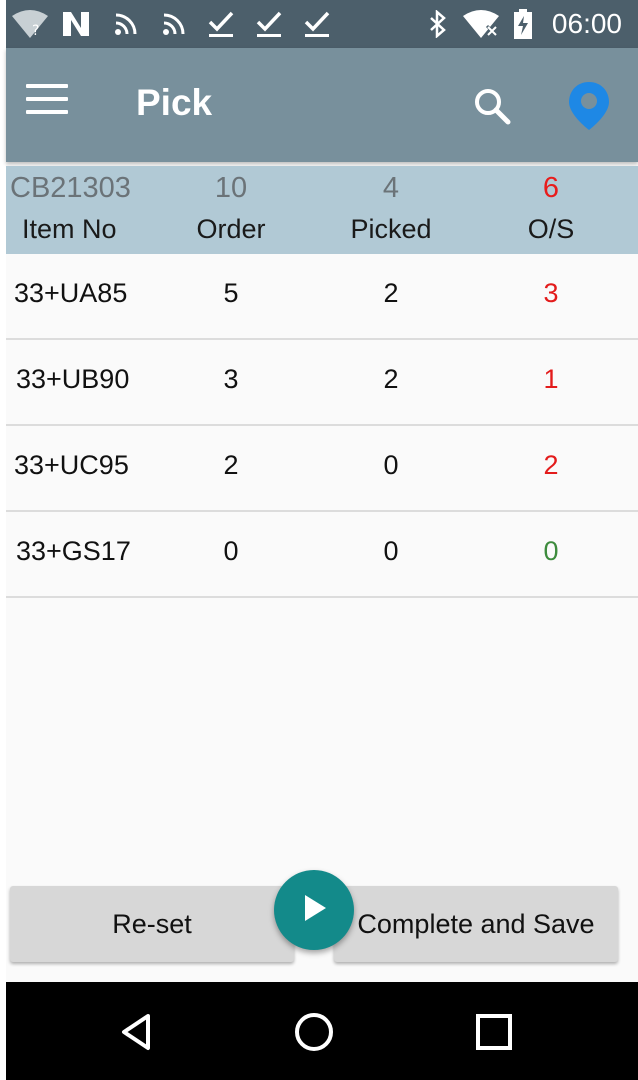 The image size is (638, 1080). What do you see at coordinates (492, 106) in the screenshot?
I see `search-icon` at bounding box center [492, 106].